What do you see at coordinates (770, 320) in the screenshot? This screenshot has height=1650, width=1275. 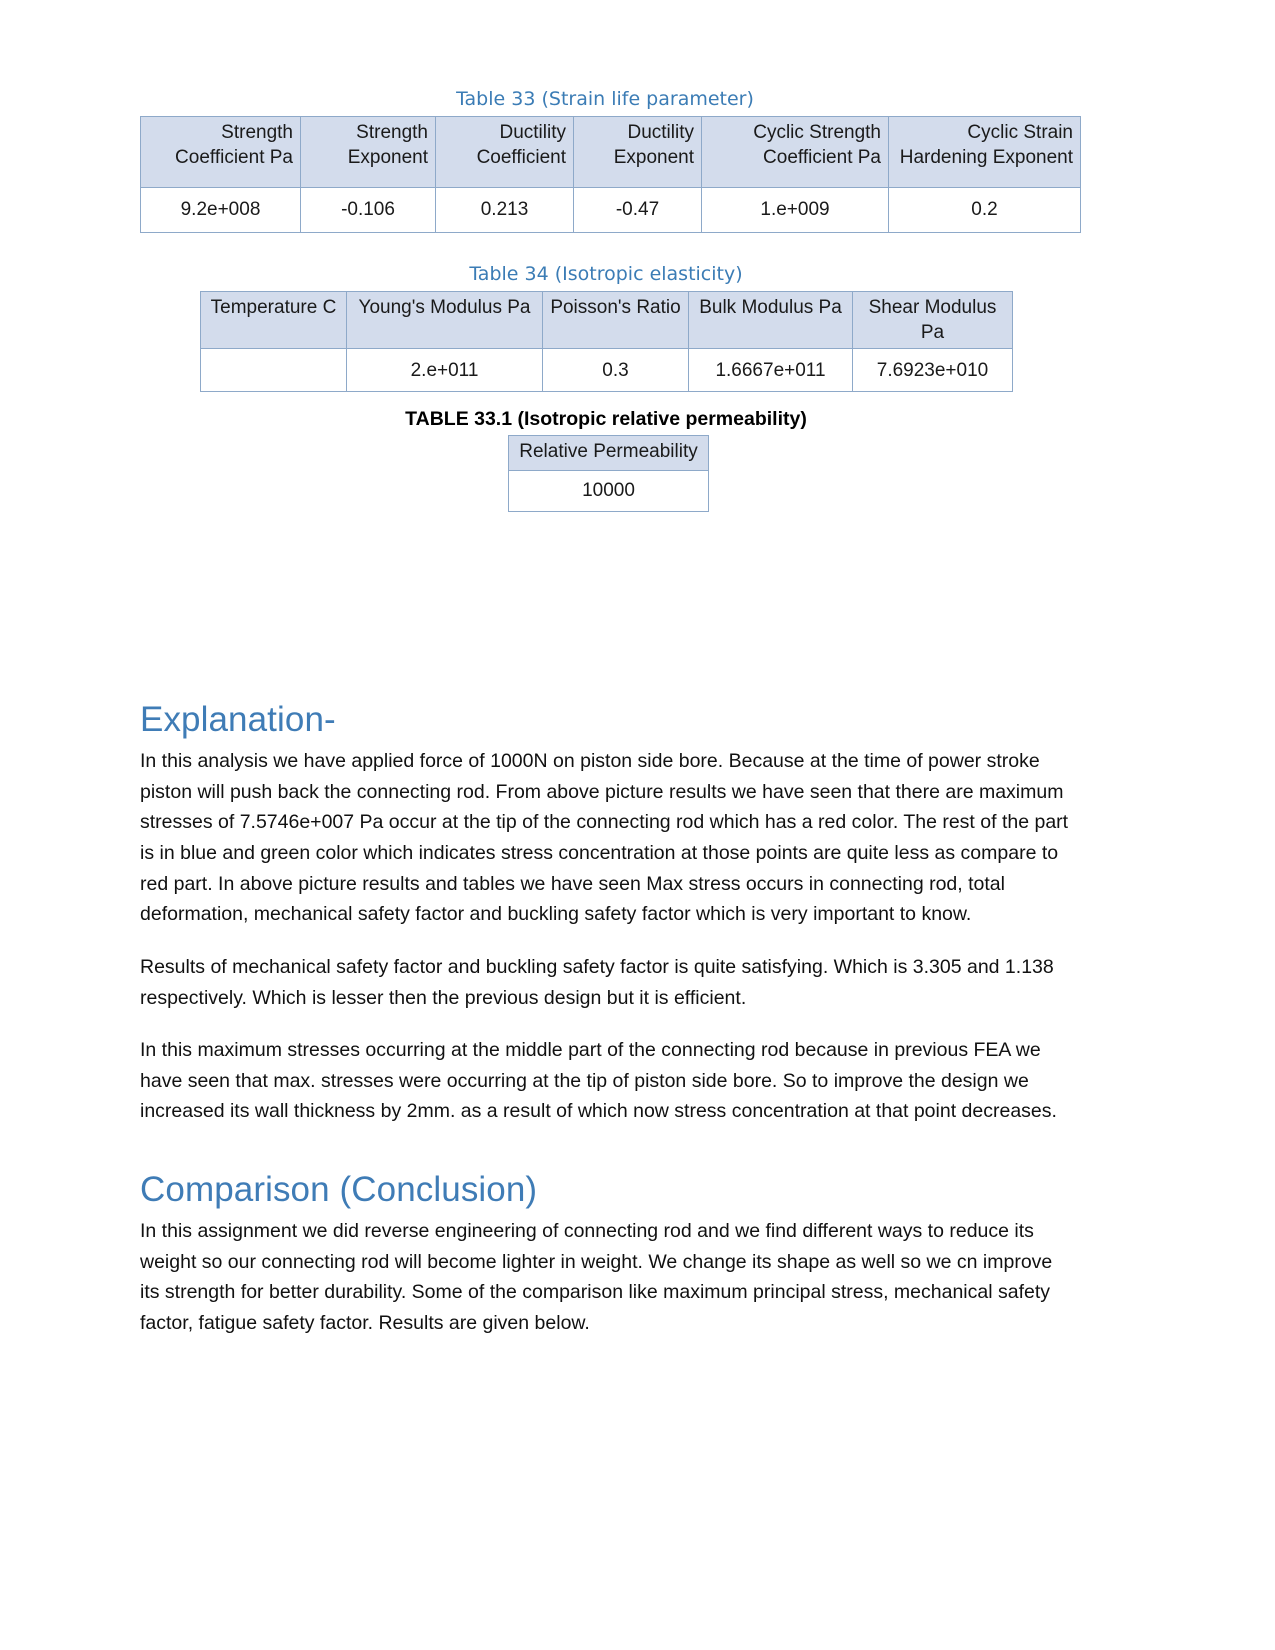 I see `column-header: Bulk Modulus Pa` at bounding box center [770, 320].